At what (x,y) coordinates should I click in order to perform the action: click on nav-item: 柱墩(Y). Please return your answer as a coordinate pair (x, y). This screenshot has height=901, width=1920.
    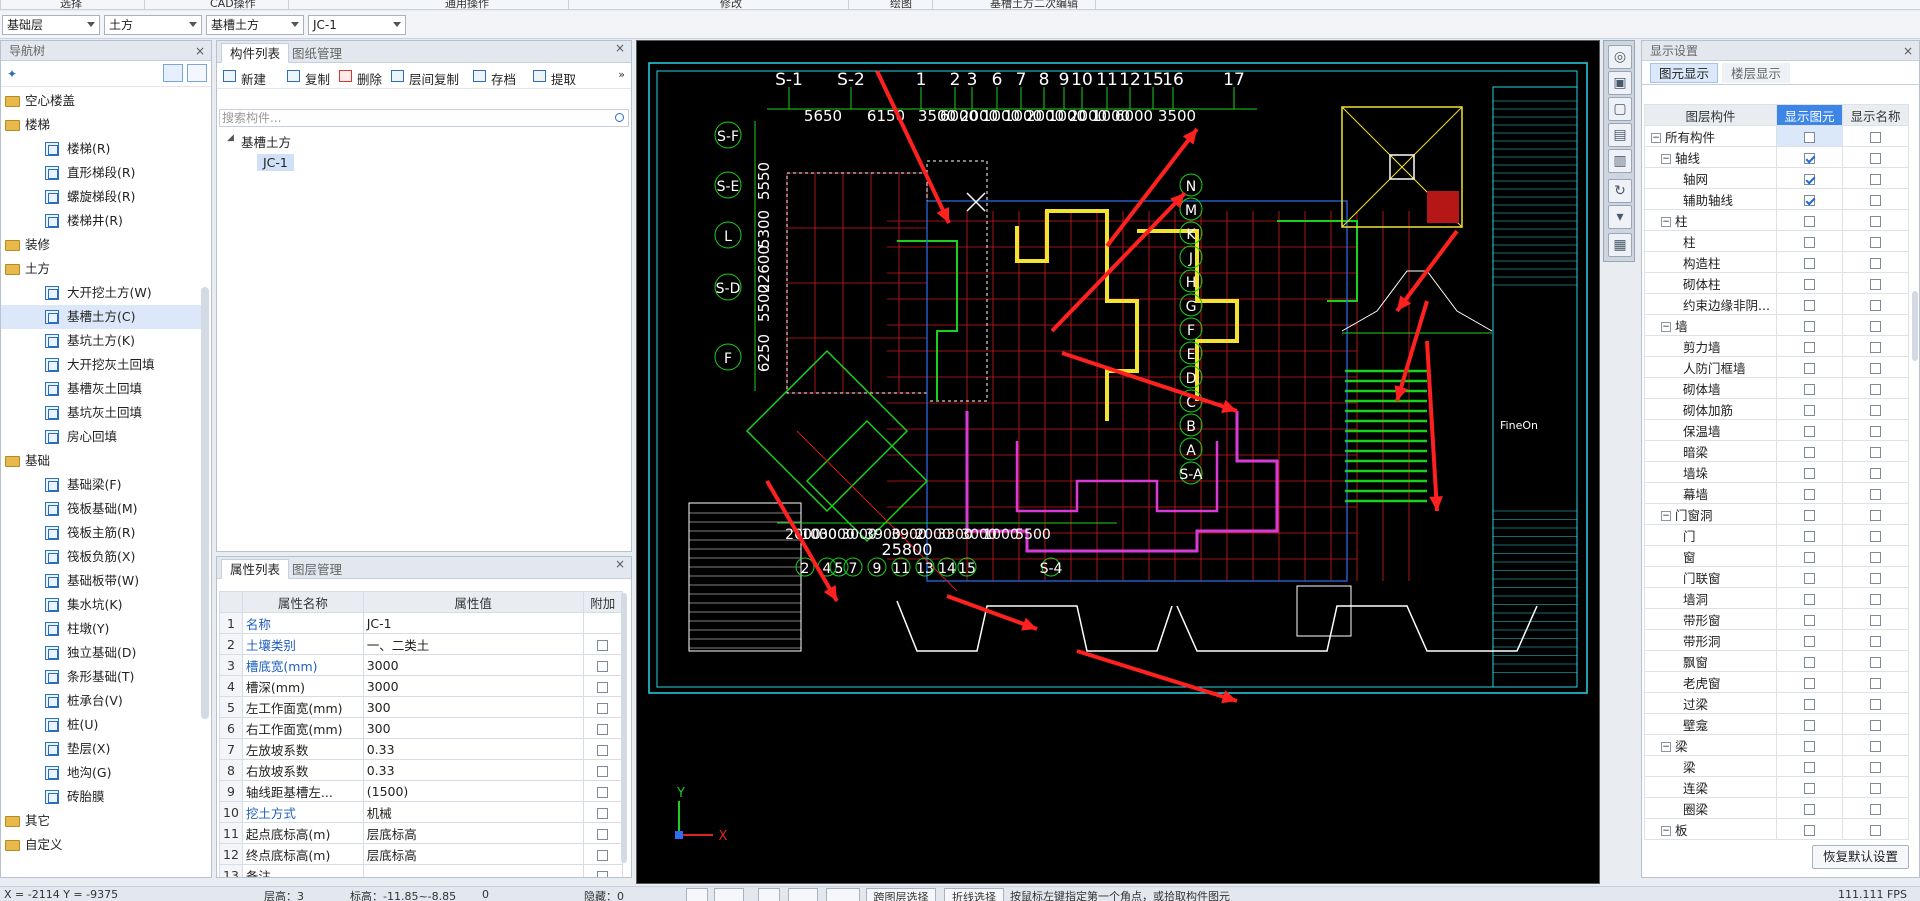
    Looking at the image, I should click on (101, 629).